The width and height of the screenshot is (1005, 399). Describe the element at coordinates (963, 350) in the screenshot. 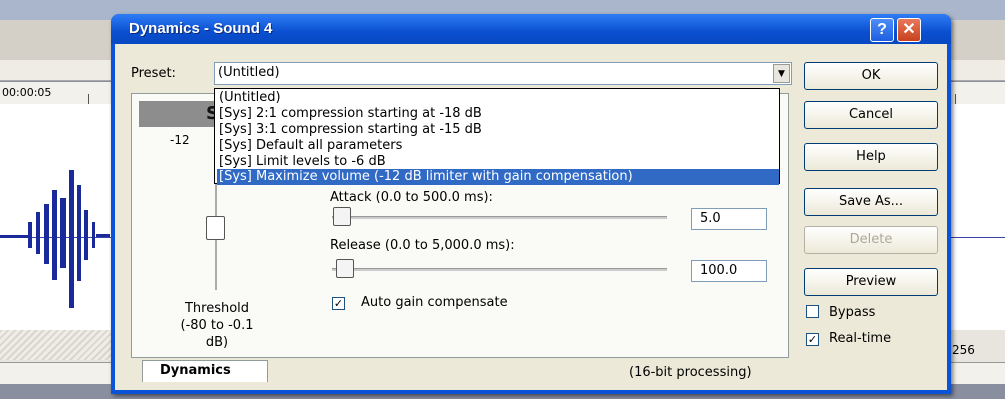

I see `background-value: 256` at that location.